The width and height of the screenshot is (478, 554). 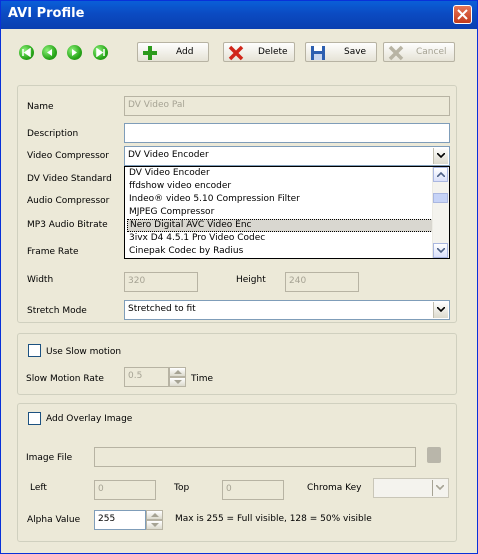 What do you see at coordinates (202, 379) in the screenshot?
I see `time-label: Time` at bounding box center [202, 379].